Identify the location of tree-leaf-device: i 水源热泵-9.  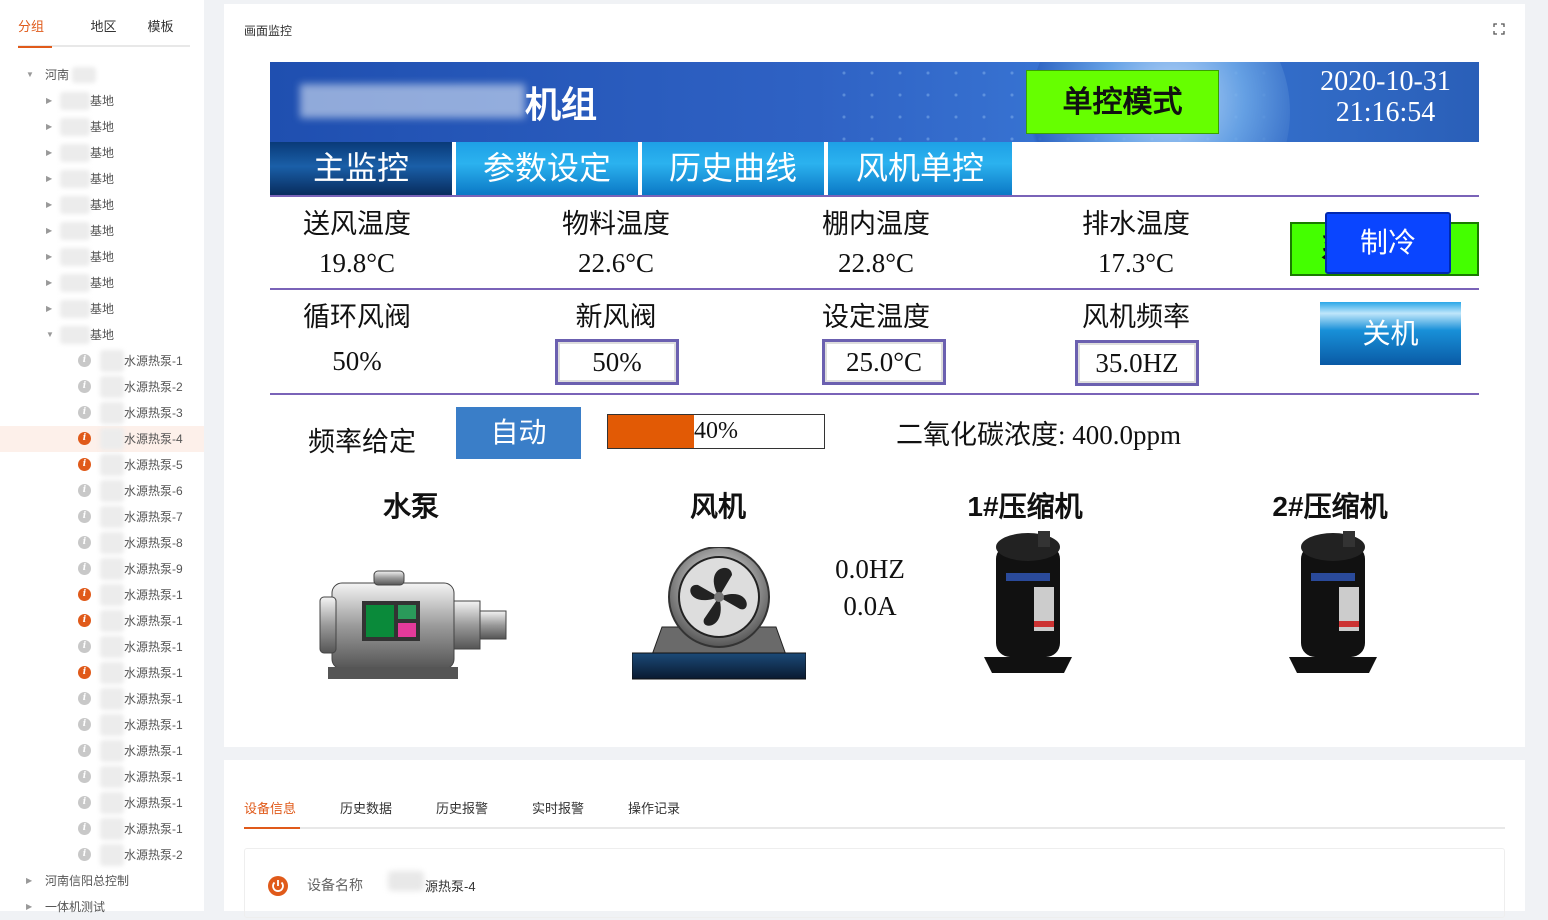
(102, 569).